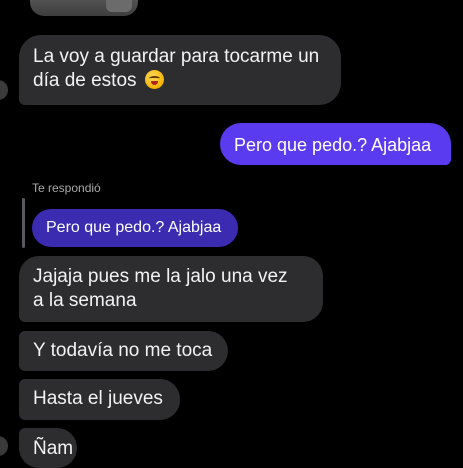 This screenshot has width=463, height=468. What do you see at coordinates (85, 80) in the screenshot?
I see `message-text: día de estos` at bounding box center [85, 80].